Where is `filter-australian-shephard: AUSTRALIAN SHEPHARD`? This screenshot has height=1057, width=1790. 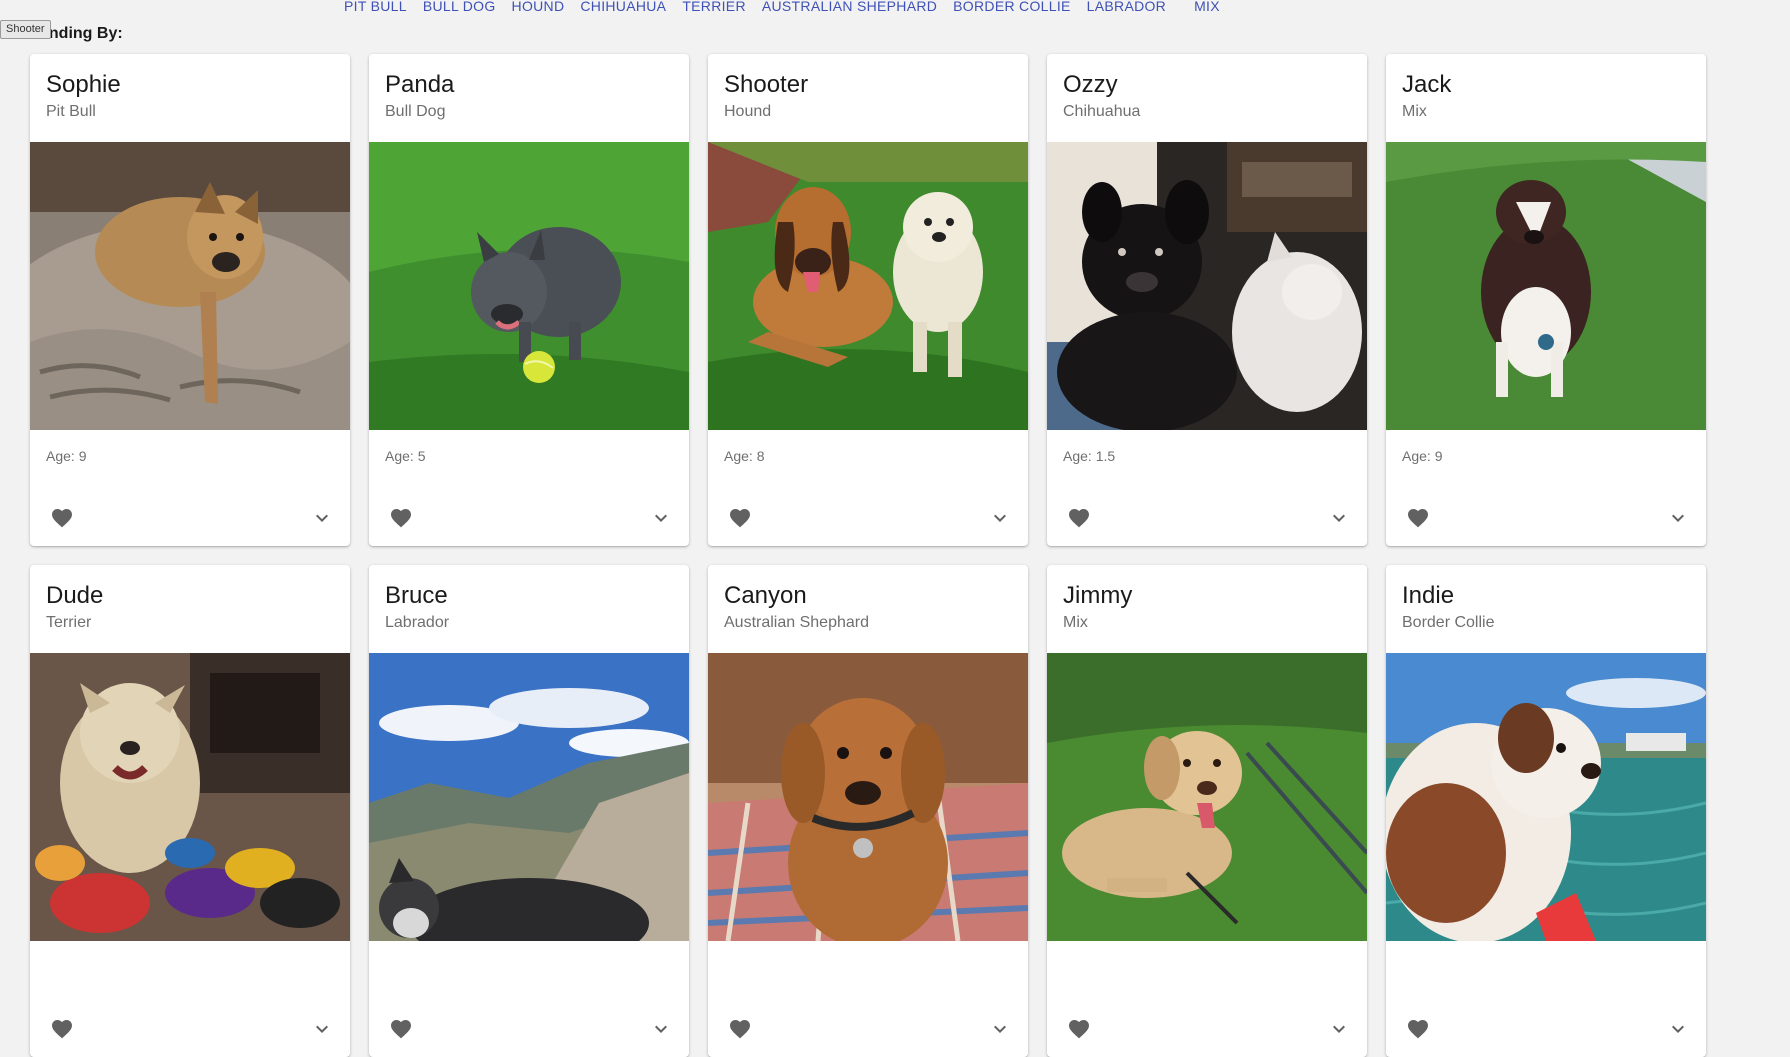 filter-australian-shephard: AUSTRALIAN SHEPHARD is located at coordinates (849, 6).